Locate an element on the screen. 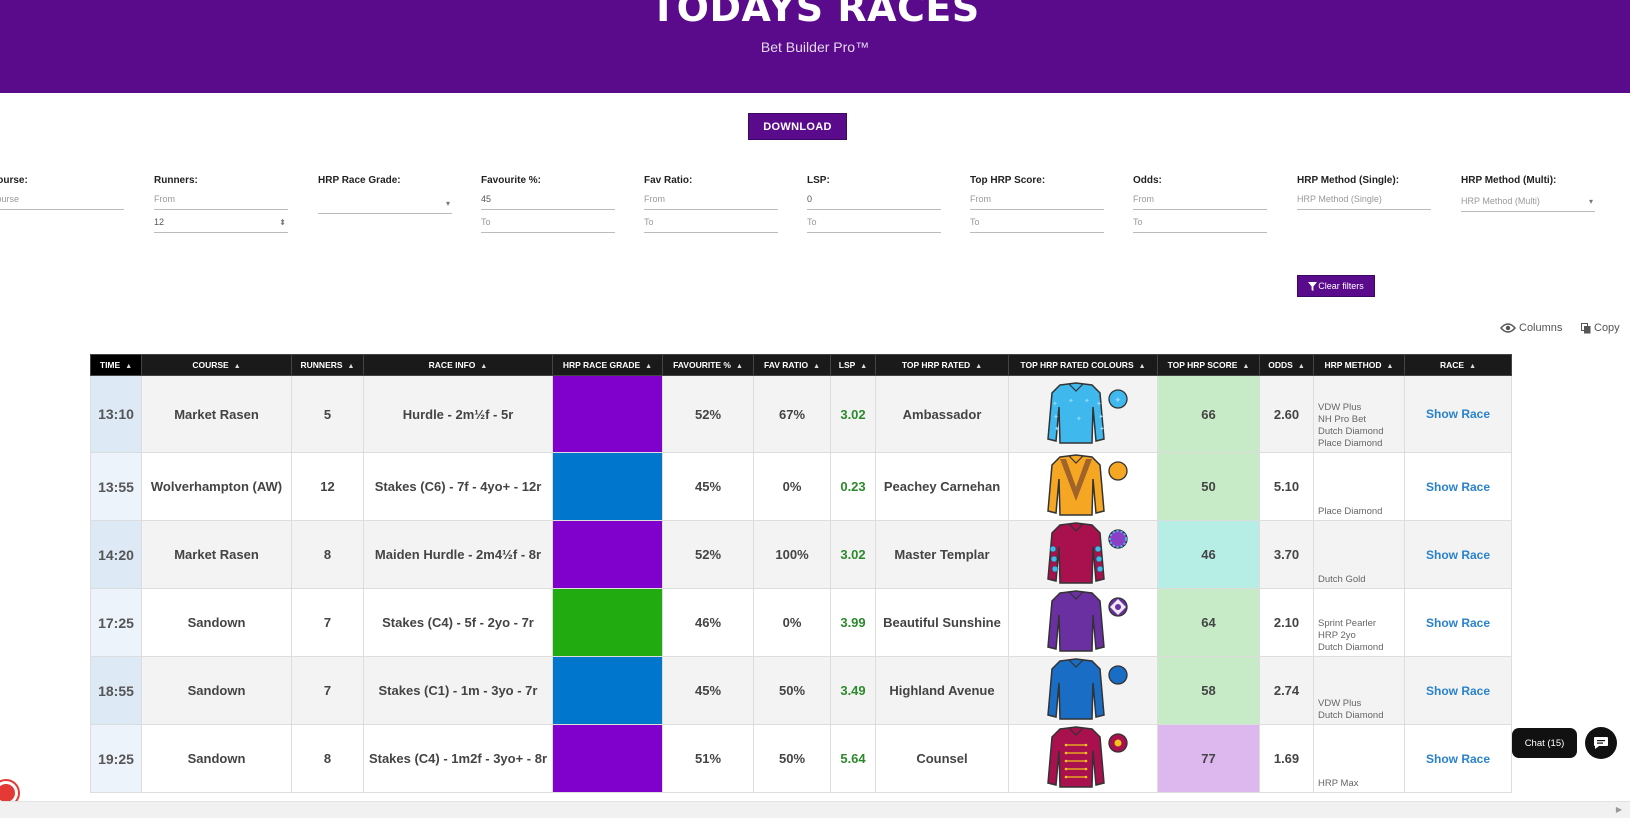  column-header: LSP ▲ is located at coordinates (853, 365).